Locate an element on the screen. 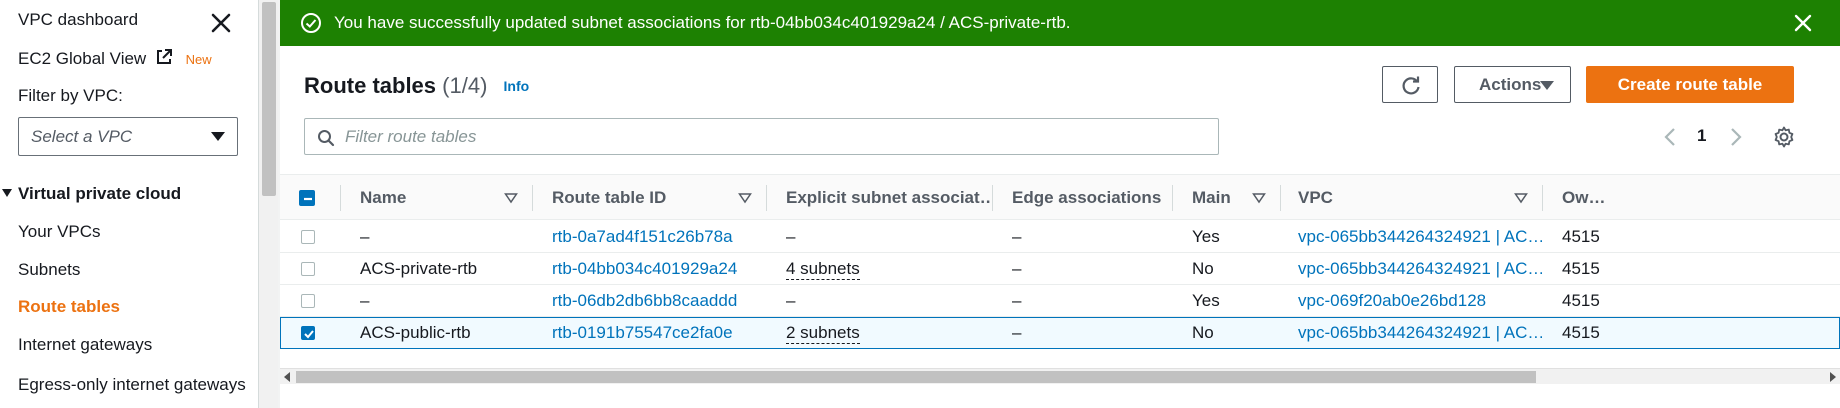  sidebar-scrollbar is located at coordinates (268, 204).